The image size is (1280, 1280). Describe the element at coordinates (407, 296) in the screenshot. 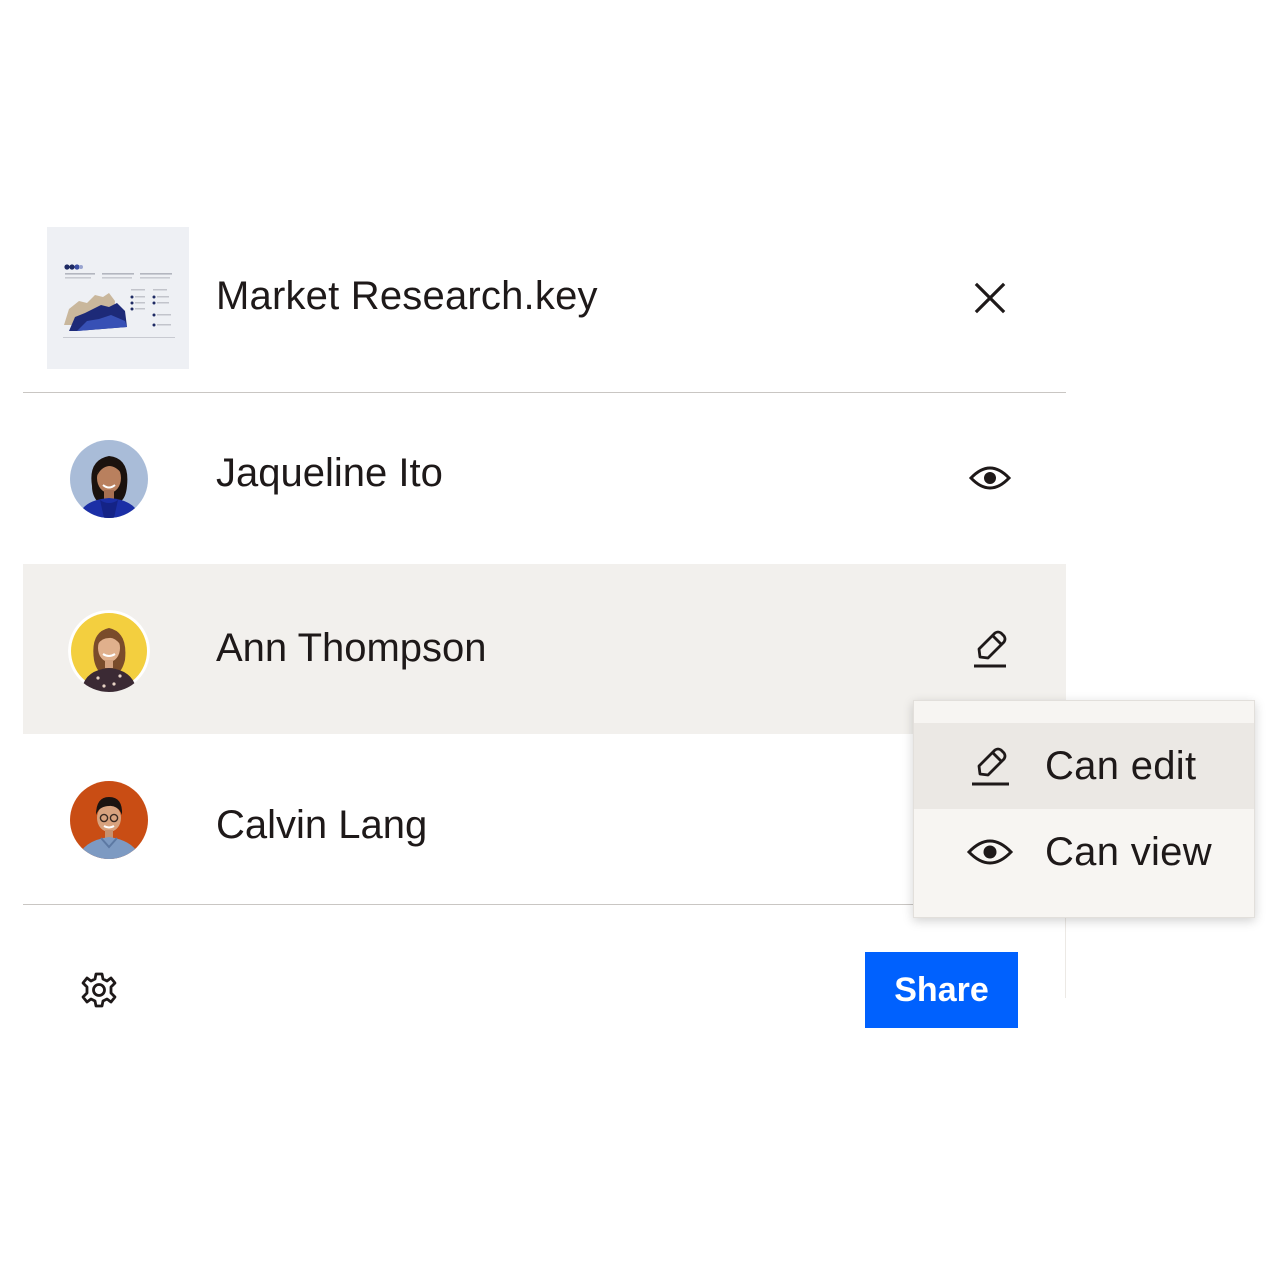

I see `file-name: Market Research.key` at that location.